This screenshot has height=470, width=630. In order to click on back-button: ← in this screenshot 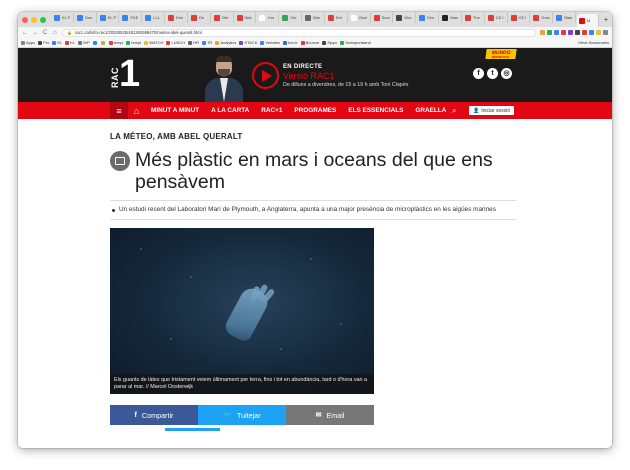, I will do `click(25, 33)`.